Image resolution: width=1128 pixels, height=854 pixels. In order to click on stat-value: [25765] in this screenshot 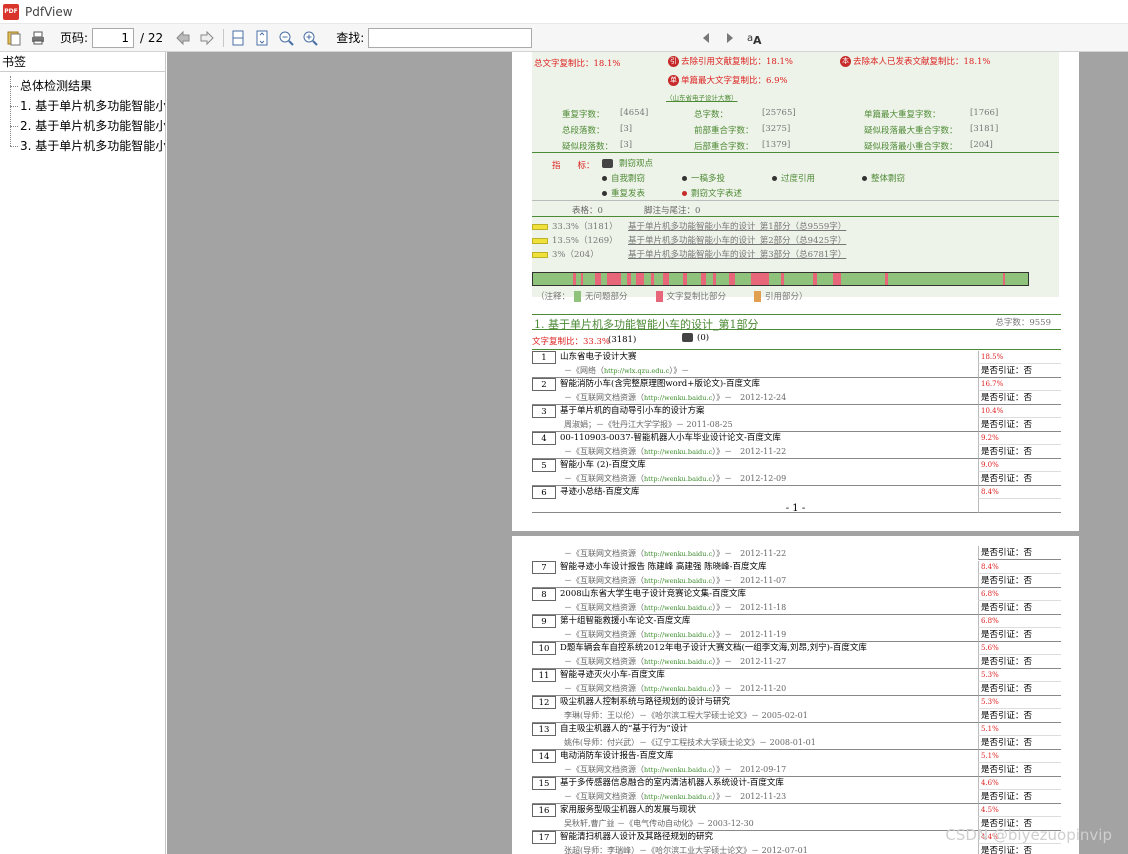, I will do `click(779, 113)`.